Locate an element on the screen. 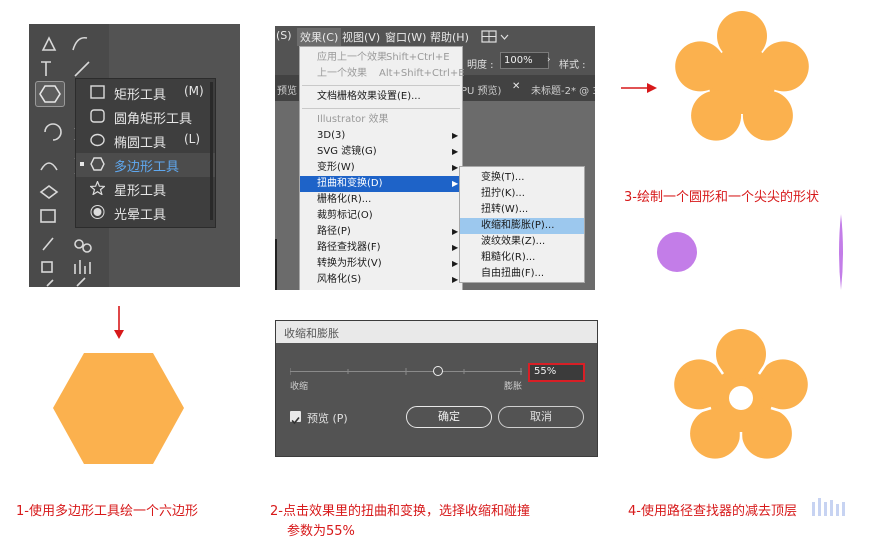 The width and height of the screenshot is (870, 544). tool-shortcut: (L) is located at coordinates (192, 139).